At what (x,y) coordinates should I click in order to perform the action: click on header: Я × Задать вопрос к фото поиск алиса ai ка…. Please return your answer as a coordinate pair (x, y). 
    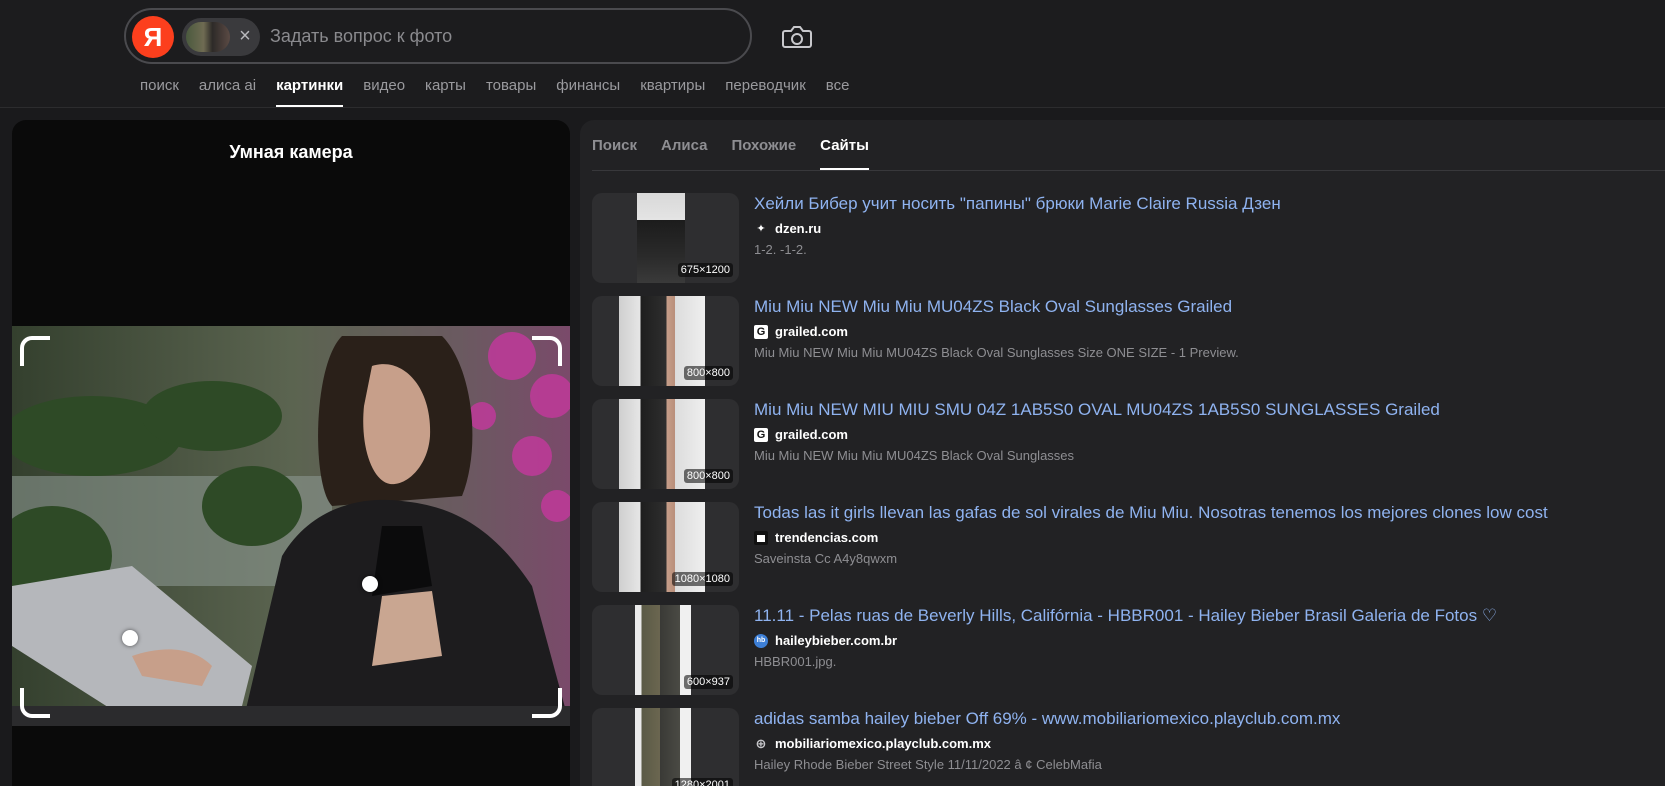
    Looking at the image, I should click on (832, 54).